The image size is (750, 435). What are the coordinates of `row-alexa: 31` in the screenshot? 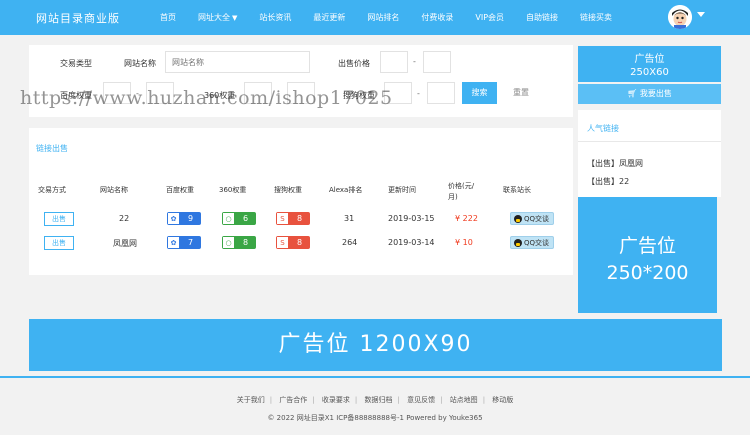 It's located at (349, 218).